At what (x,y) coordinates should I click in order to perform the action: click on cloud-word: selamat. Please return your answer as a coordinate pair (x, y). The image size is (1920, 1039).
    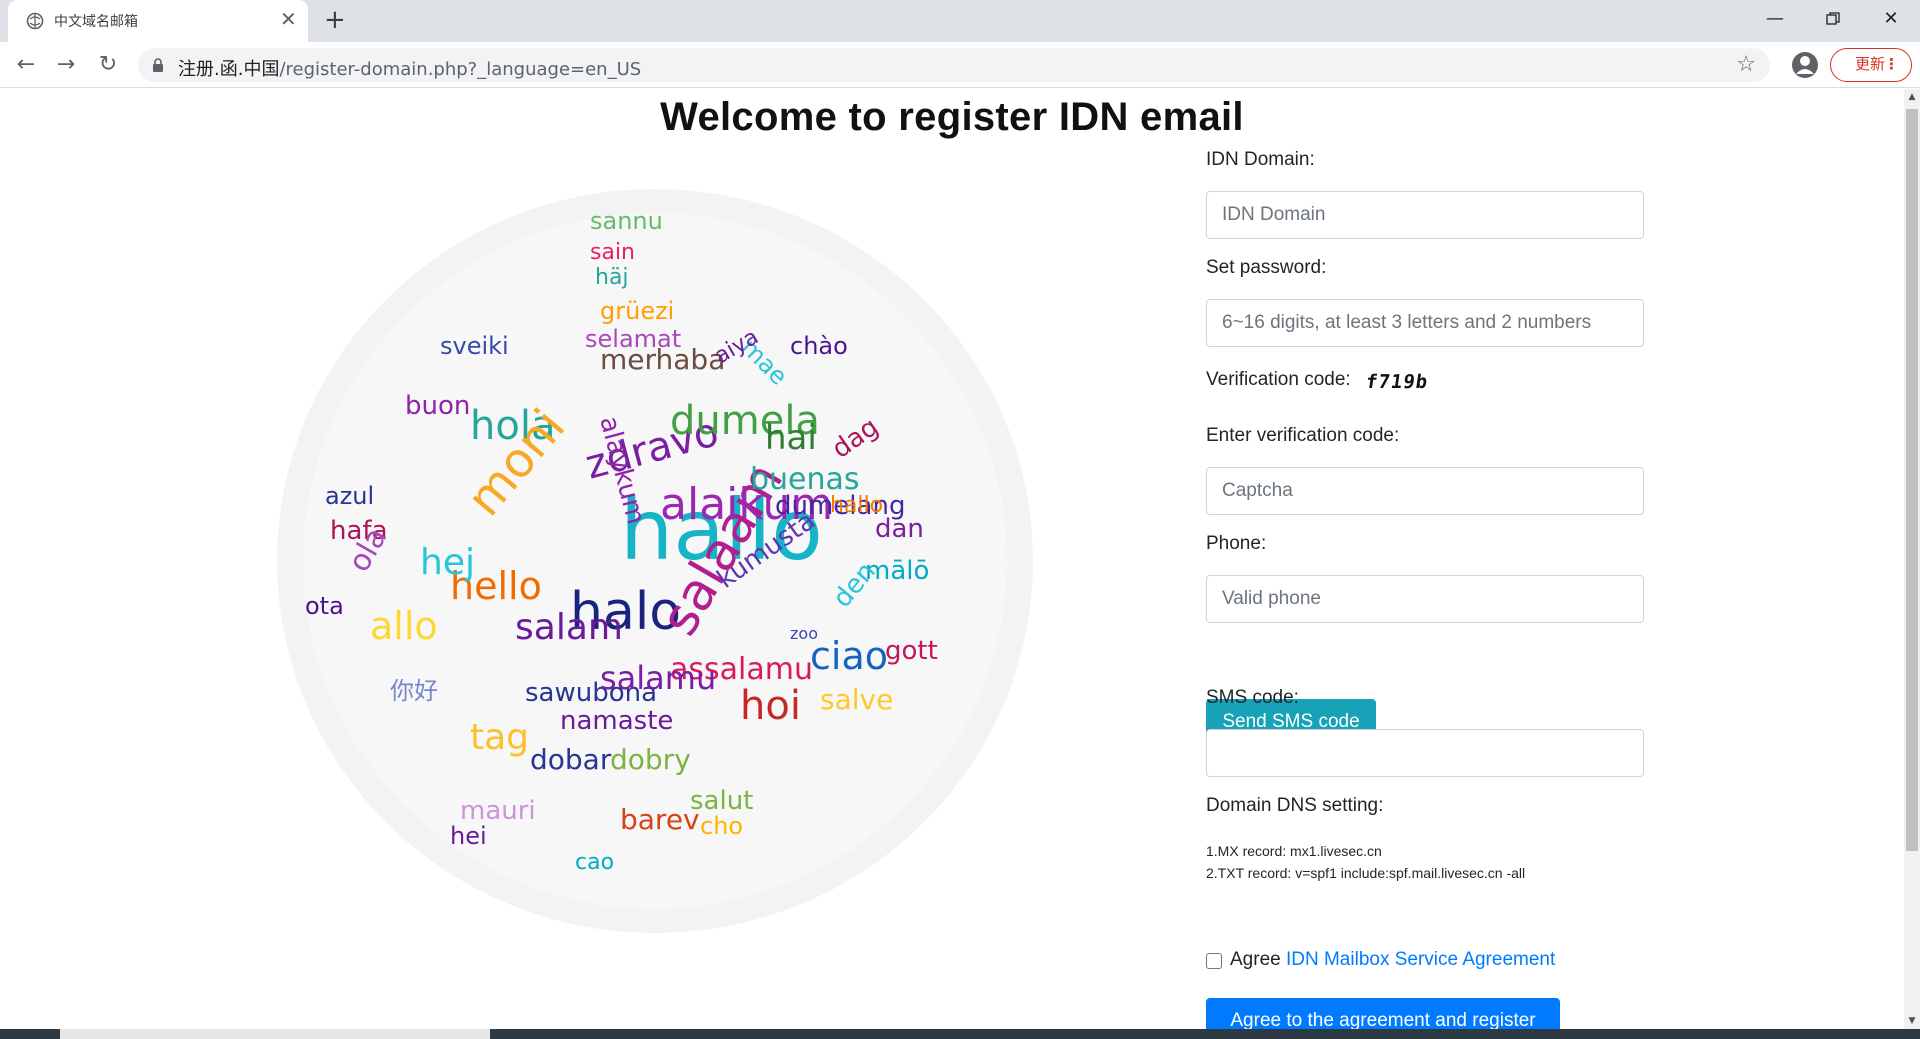
    Looking at the image, I should click on (633, 339).